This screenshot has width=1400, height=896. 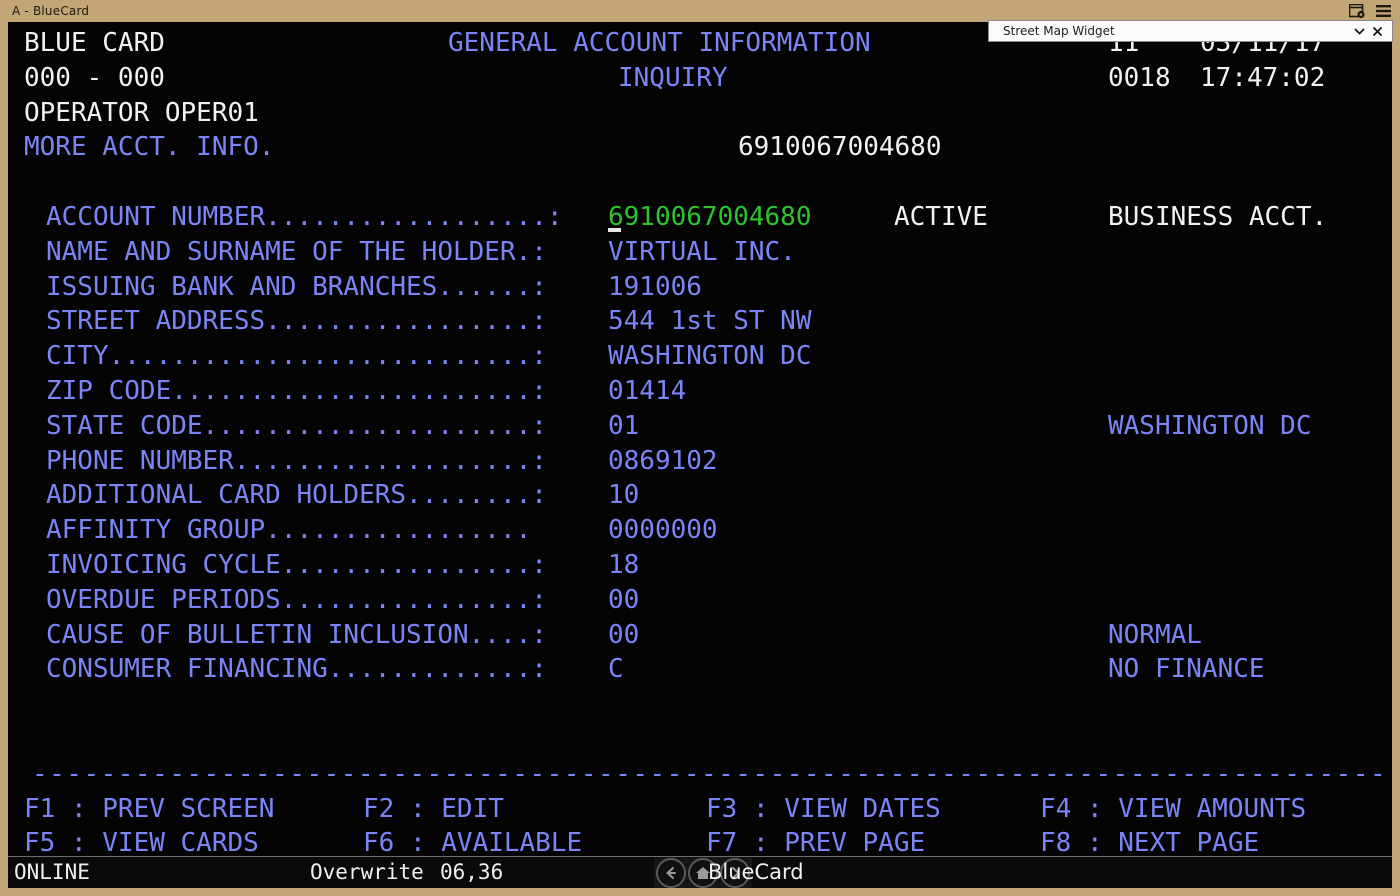 What do you see at coordinates (1357, 11) in the screenshot?
I see `window-settings-icon` at bounding box center [1357, 11].